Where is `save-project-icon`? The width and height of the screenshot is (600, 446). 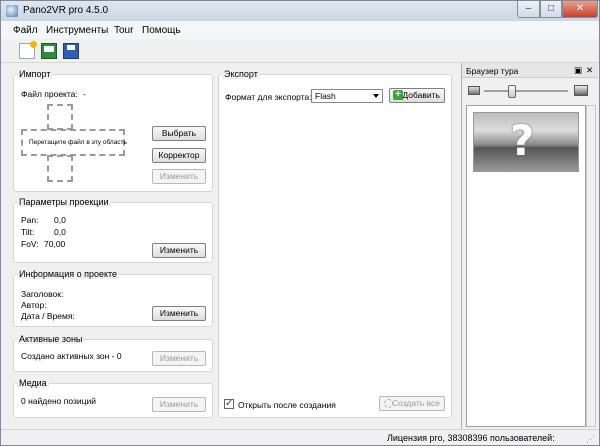
save-project-icon is located at coordinates (71, 51).